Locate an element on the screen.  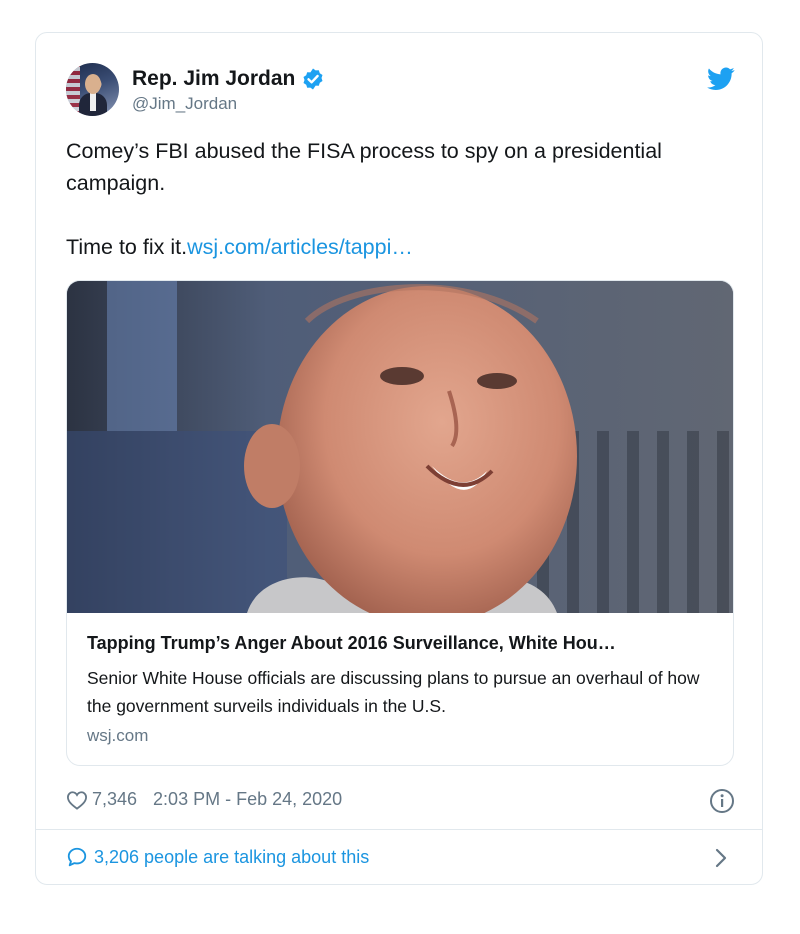
talking-count: 3,206 people are talking about this is located at coordinates (231, 857).